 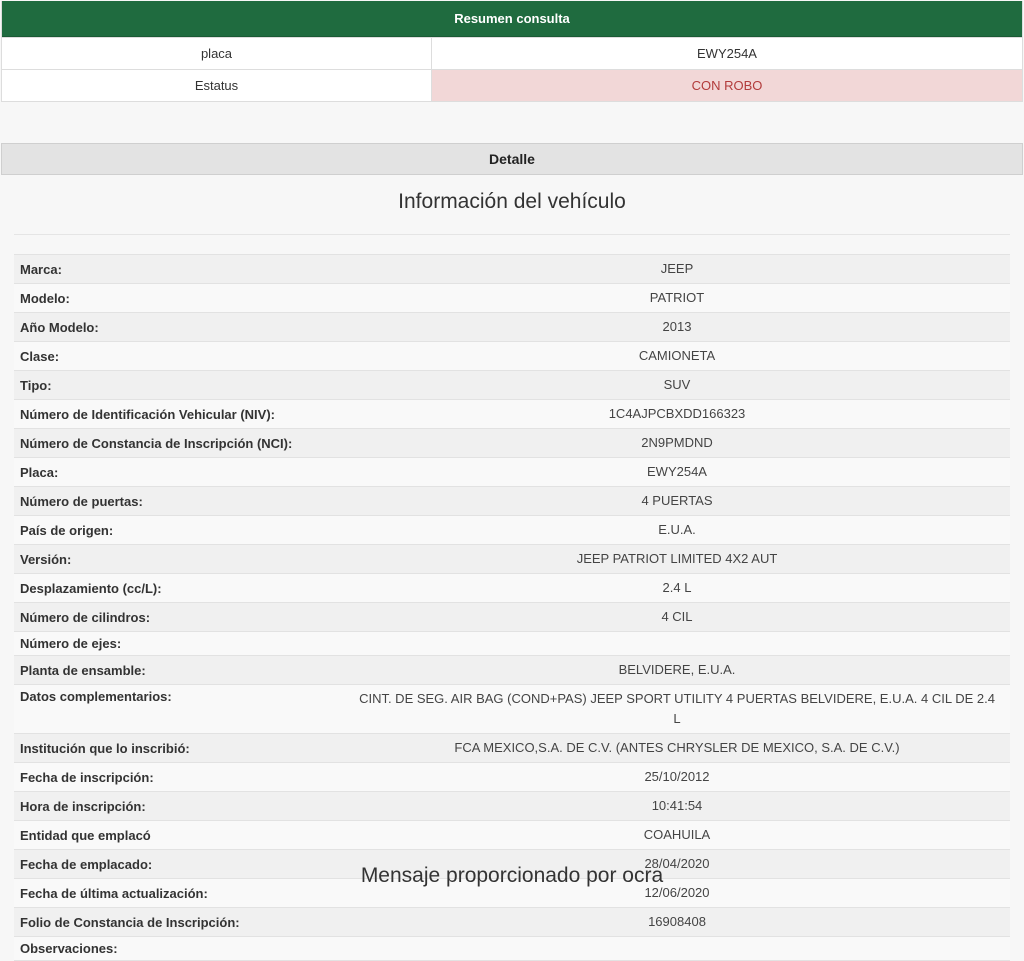 What do you see at coordinates (512, 587) in the screenshot?
I see `table-row: Desplazamiento (cc/L): 2.4 L` at bounding box center [512, 587].